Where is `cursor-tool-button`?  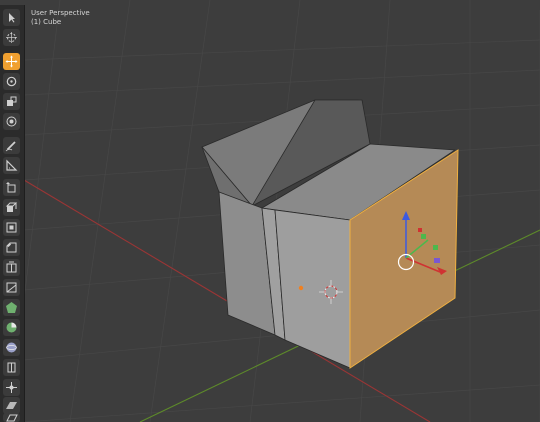 cursor-tool-button is located at coordinates (11, 37).